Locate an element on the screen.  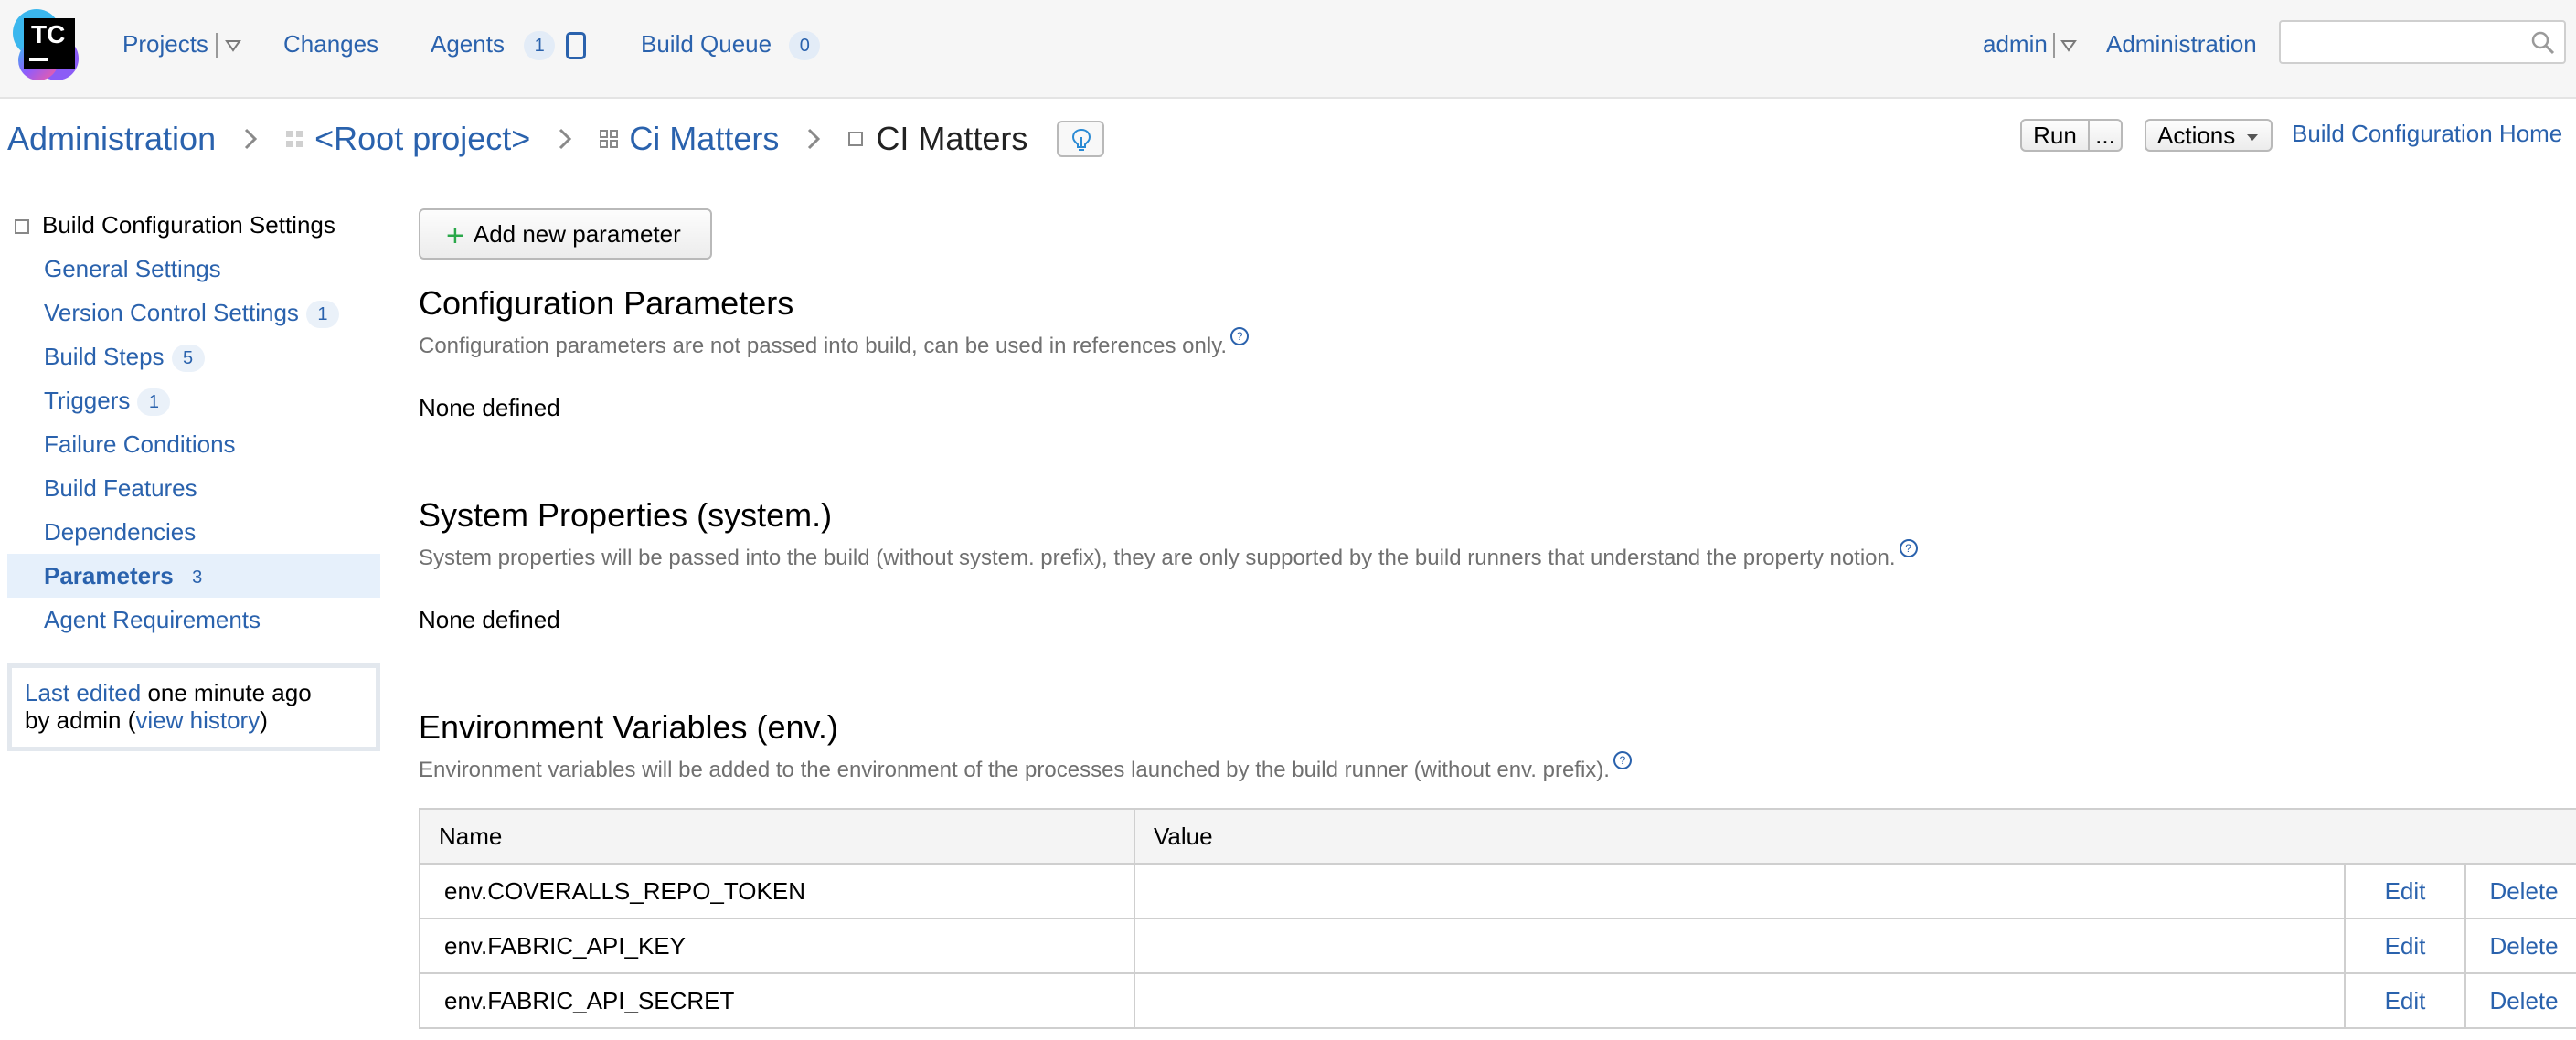
table-row: env.FABRIC_API_KEY Edit Delete is located at coordinates (1497, 946).